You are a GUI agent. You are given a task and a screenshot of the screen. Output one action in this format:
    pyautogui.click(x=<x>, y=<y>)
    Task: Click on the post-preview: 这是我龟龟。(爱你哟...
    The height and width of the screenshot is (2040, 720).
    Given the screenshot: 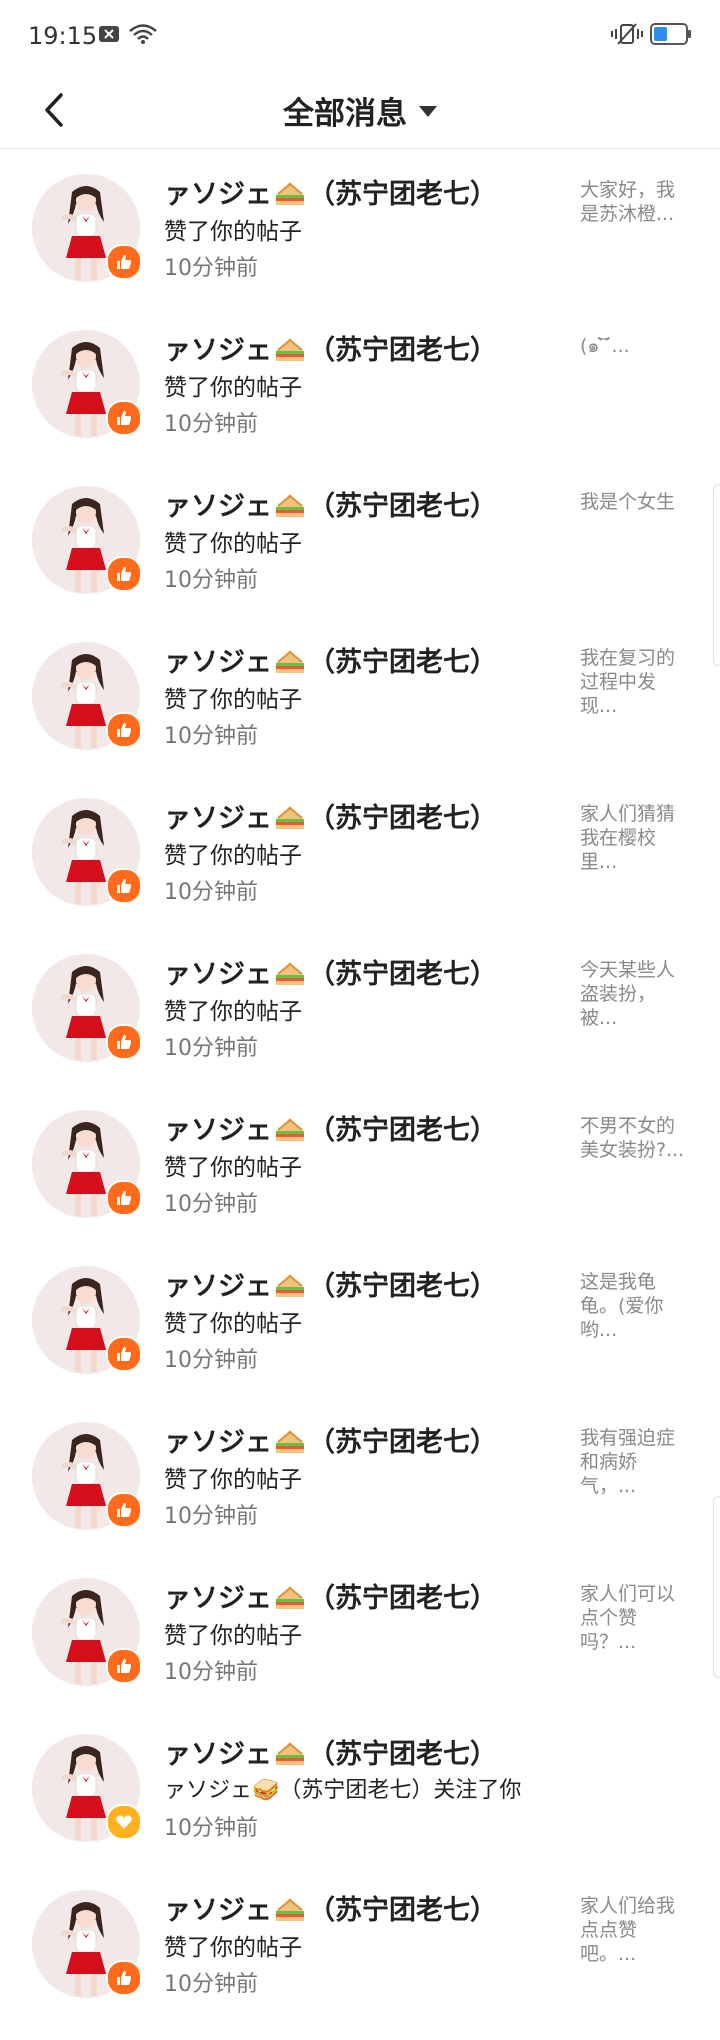 What is the action you would take?
    pyautogui.click(x=636, y=1306)
    